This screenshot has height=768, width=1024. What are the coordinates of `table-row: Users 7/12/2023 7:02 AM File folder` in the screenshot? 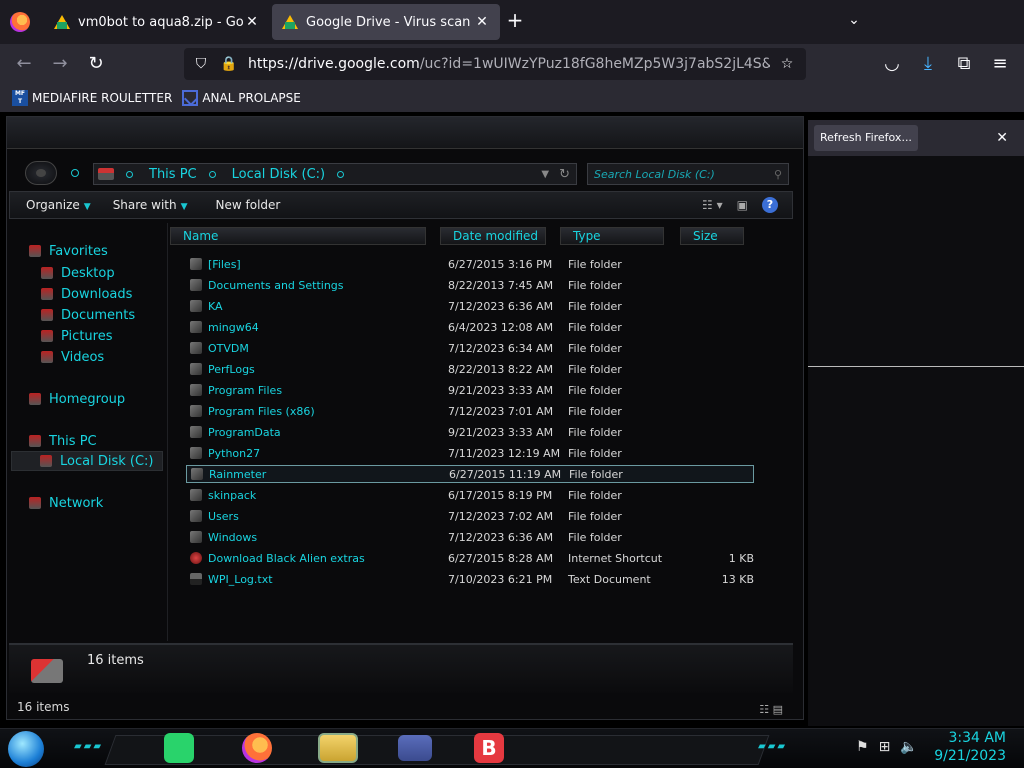 It's located at (470, 516).